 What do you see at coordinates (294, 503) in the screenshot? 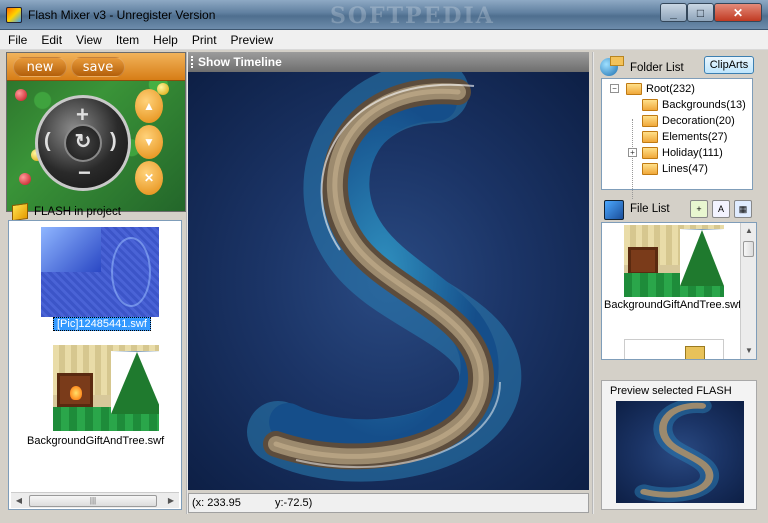
I see `cursor-y-readout: y:-72.5)` at bounding box center [294, 503].